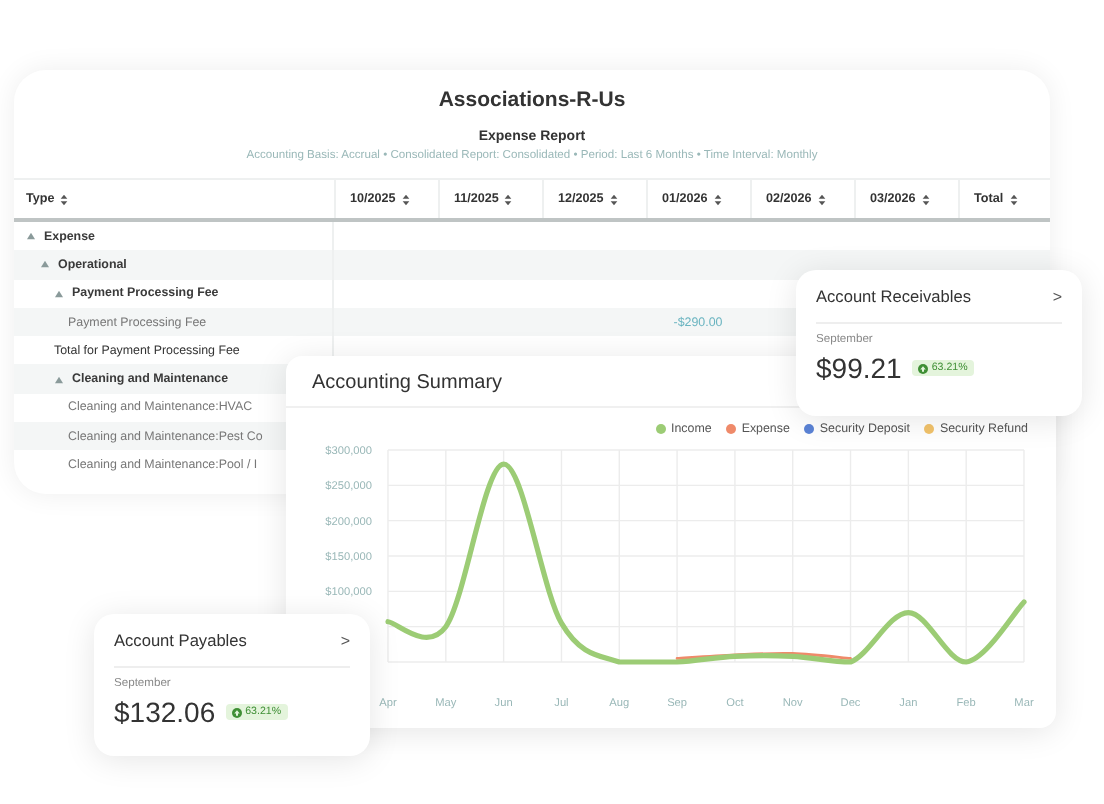 This screenshot has height=804, width=1104. I want to click on amount-value: $99.21, so click(859, 368).